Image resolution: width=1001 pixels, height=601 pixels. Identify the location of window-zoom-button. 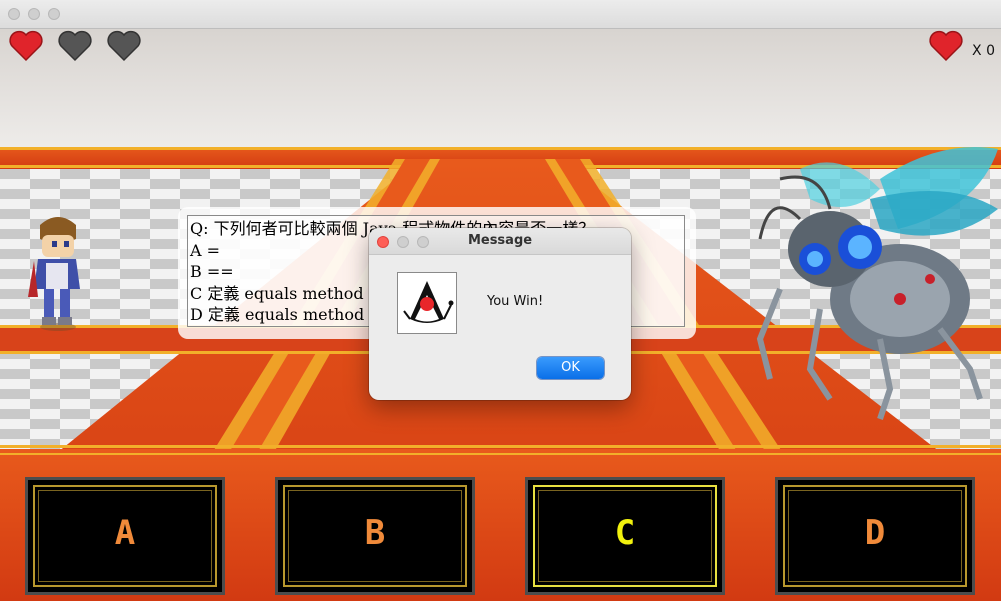
(54, 14).